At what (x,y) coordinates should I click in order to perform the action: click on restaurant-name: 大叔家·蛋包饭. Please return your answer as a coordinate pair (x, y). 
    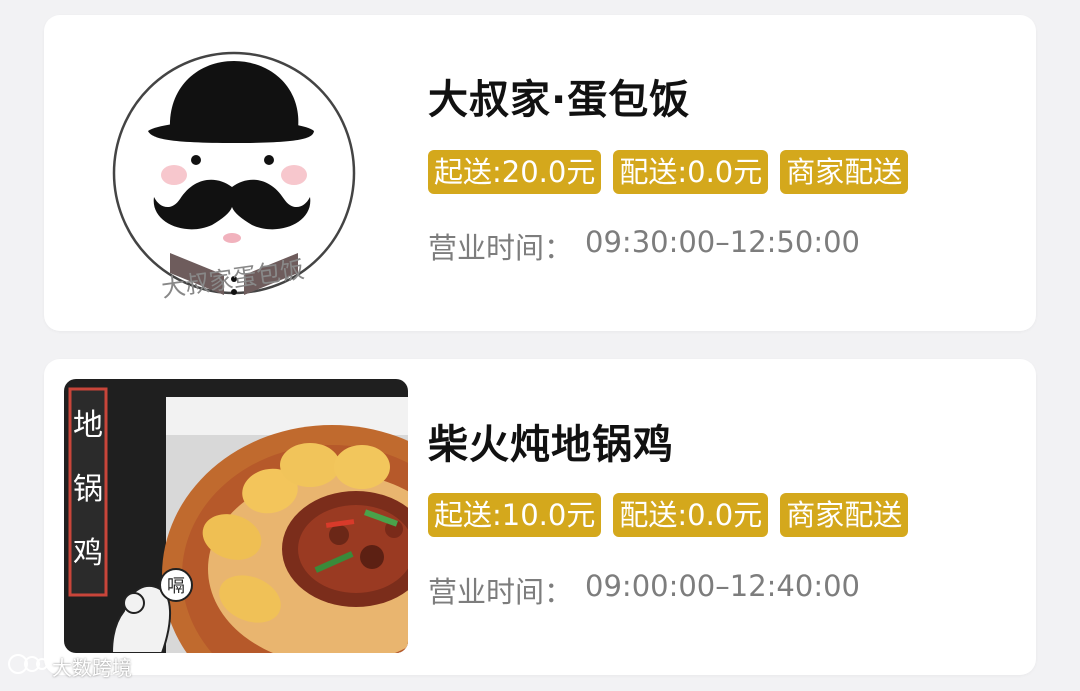
    Looking at the image, I should click on (559, 100).